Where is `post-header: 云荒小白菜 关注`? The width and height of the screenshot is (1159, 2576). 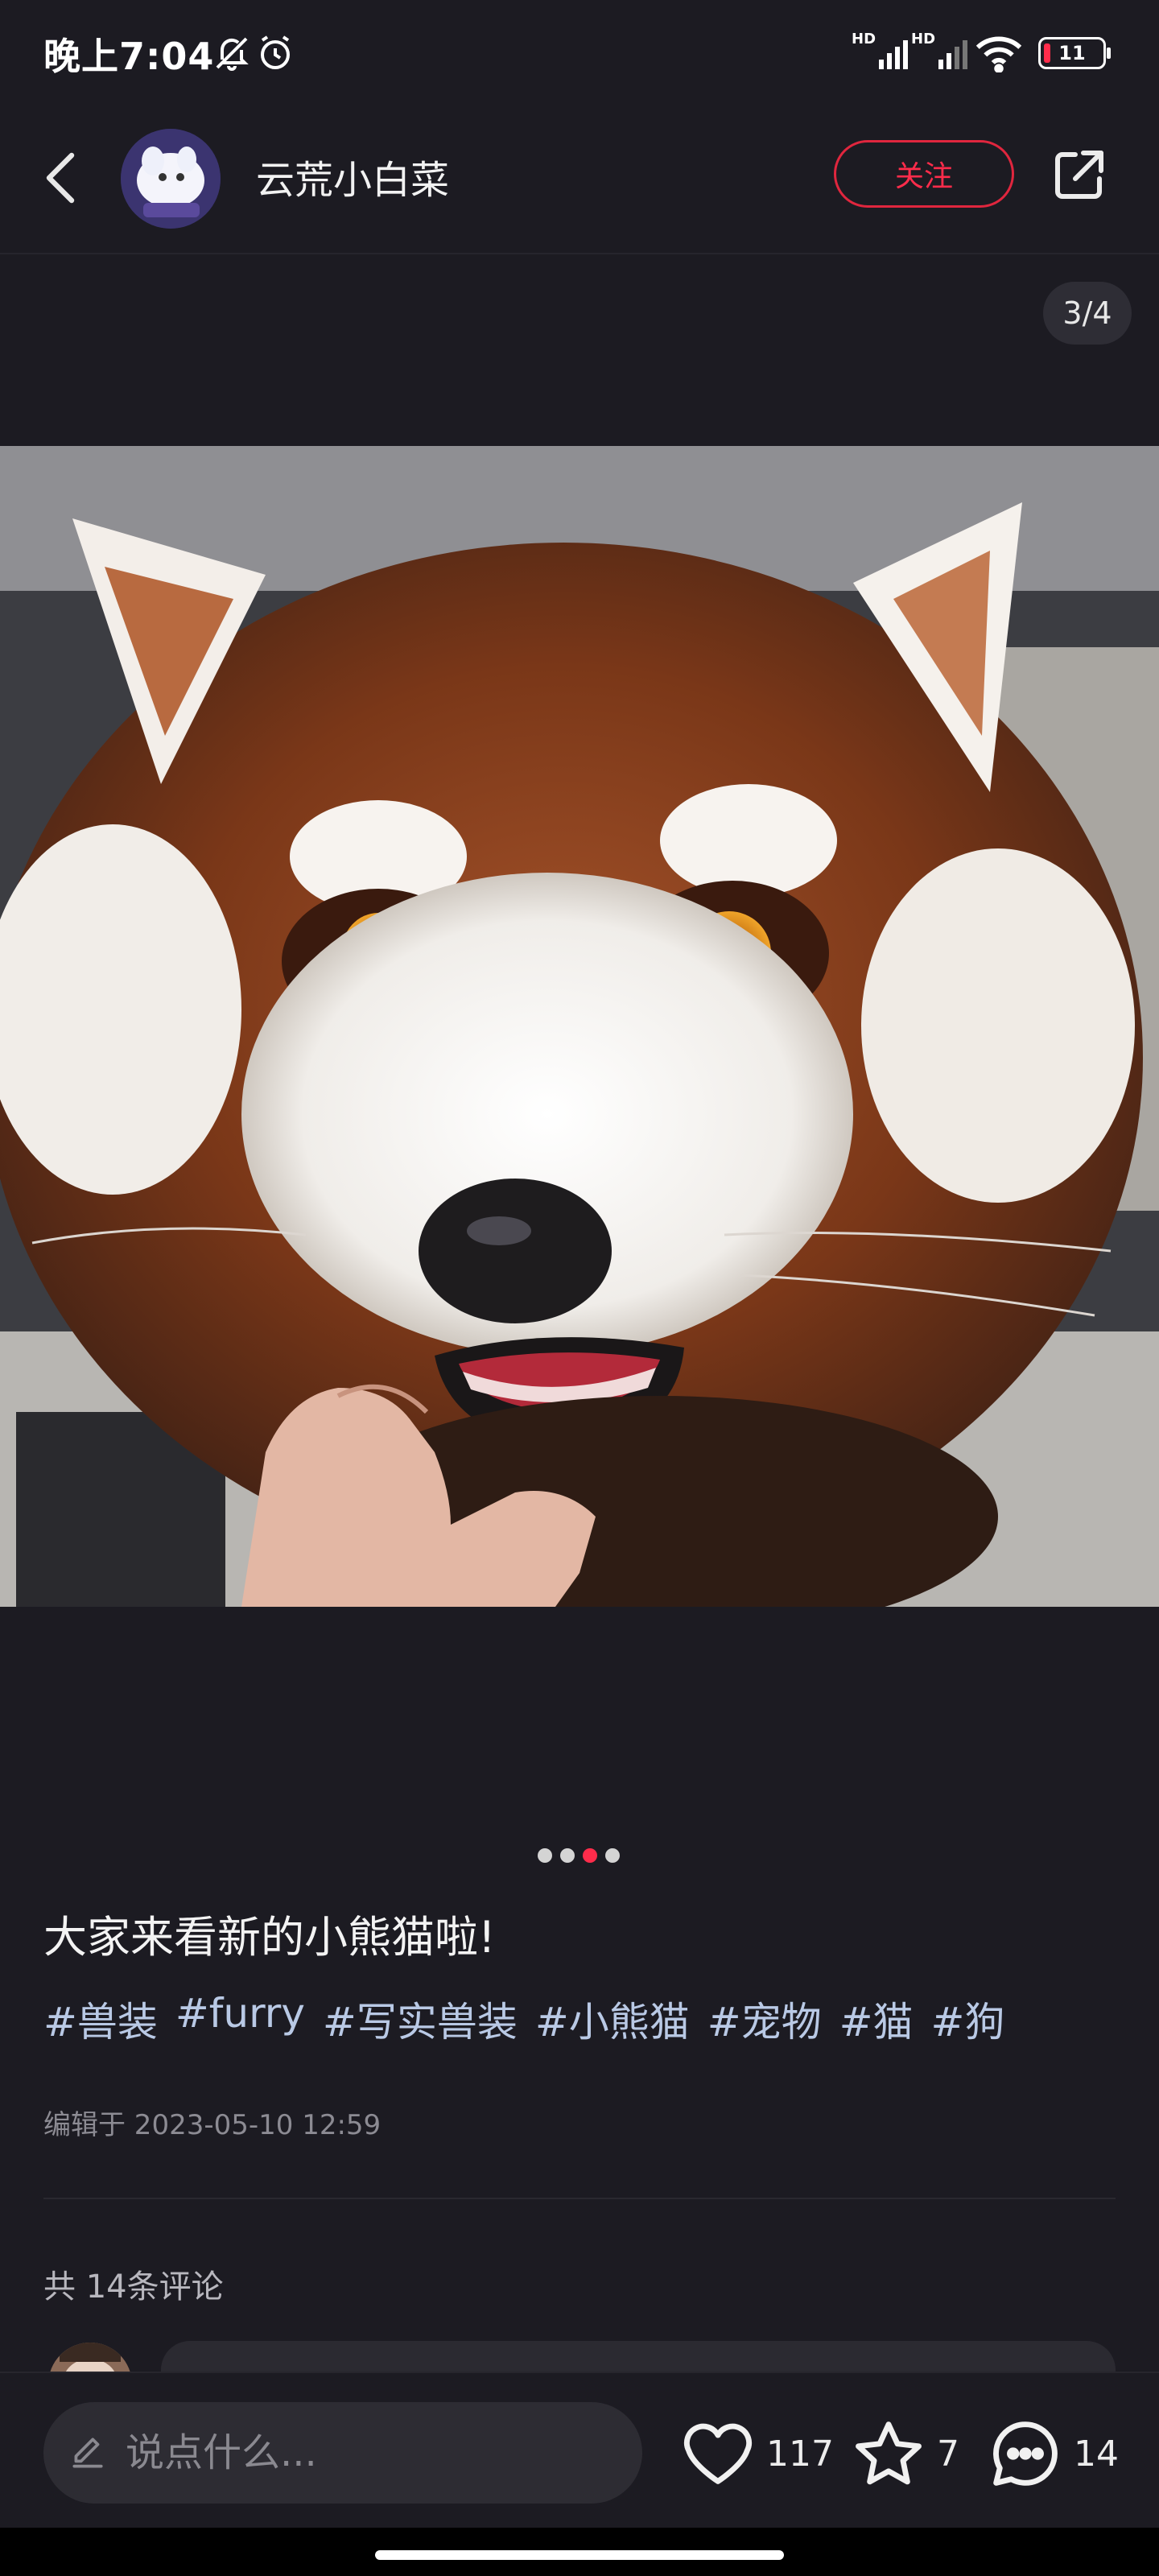 post-header: 云荒小白菜 关注 is located at coordinates (579, 178).